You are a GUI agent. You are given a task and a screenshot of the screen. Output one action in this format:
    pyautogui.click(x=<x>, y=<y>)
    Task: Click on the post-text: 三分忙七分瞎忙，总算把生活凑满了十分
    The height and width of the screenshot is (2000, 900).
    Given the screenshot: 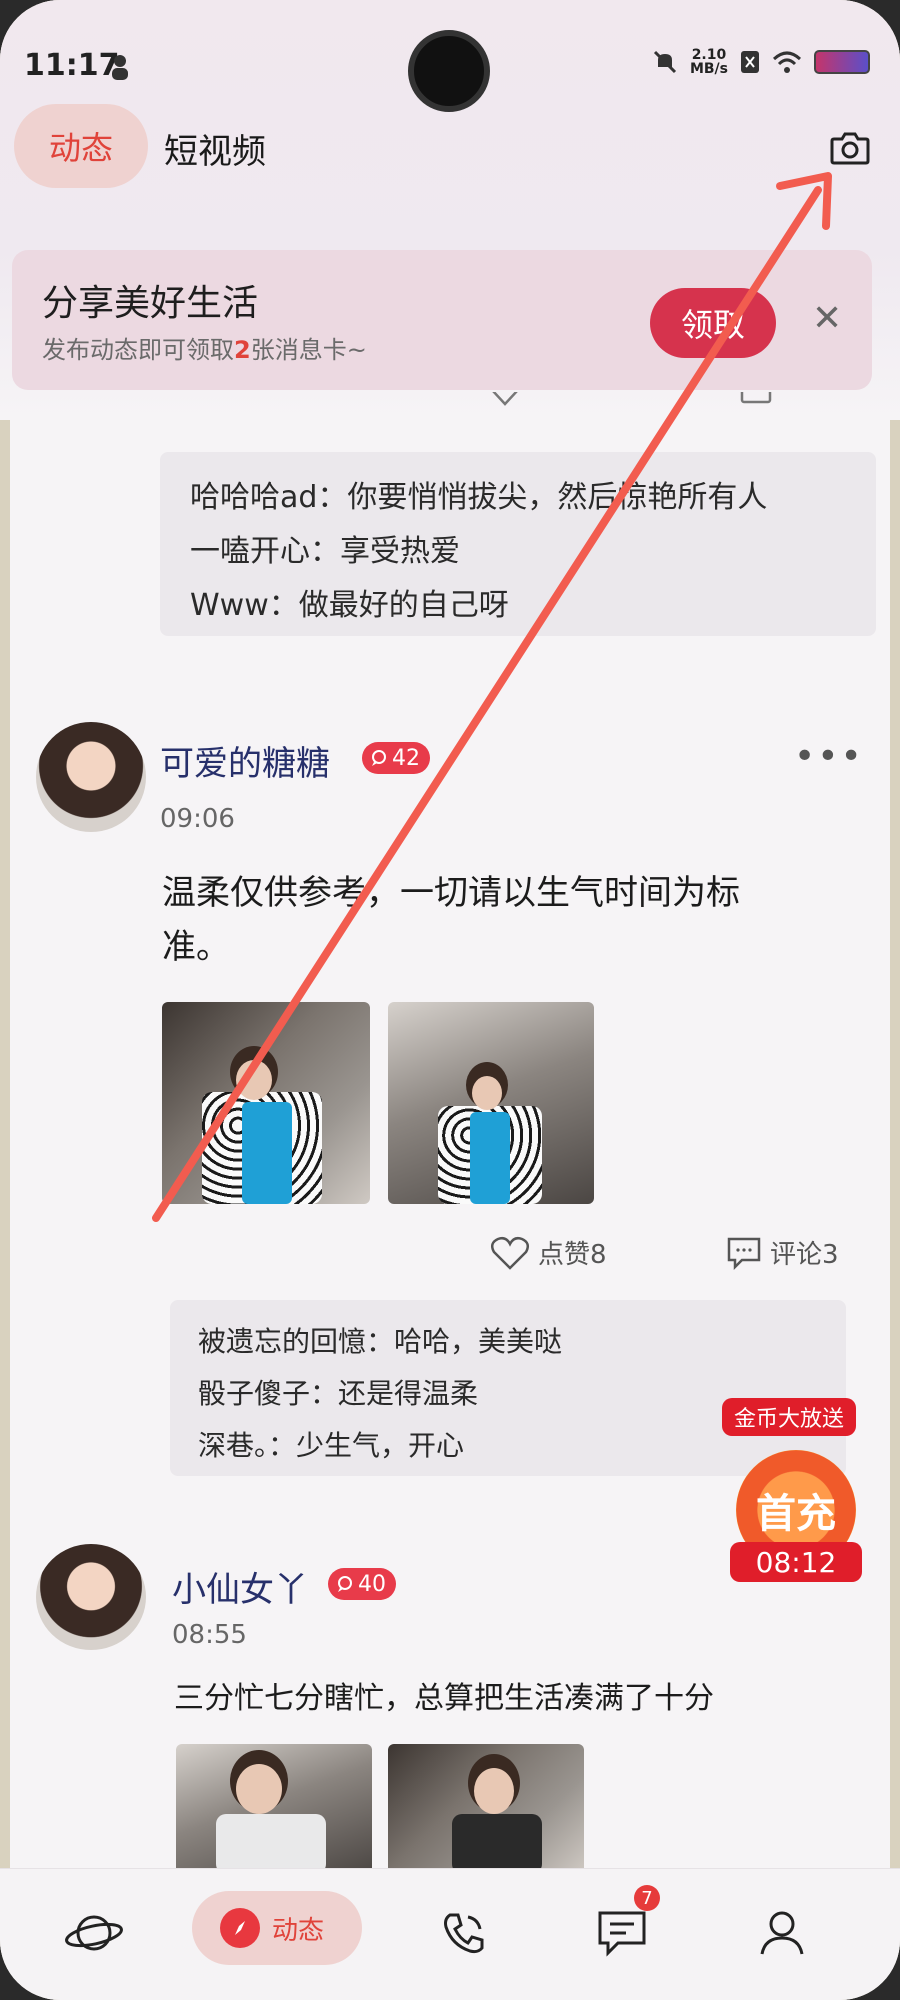 What is the action you would take?
    pyautogui.click(x=444, y=1699)
    